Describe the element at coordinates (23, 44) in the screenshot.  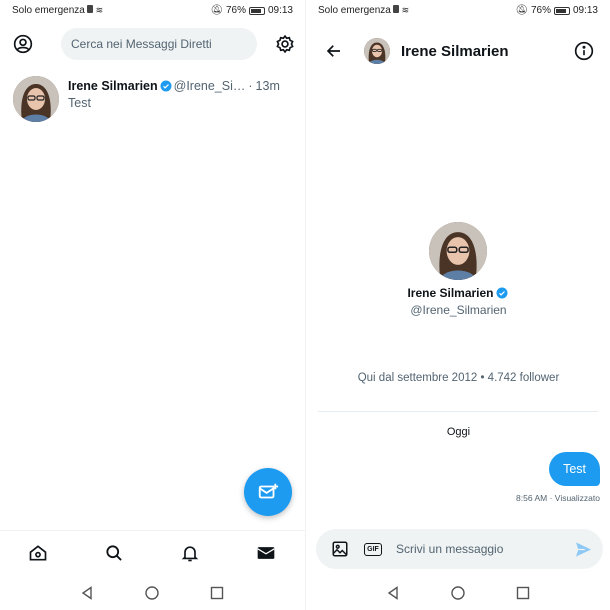
I see `profile-icon` at that location.